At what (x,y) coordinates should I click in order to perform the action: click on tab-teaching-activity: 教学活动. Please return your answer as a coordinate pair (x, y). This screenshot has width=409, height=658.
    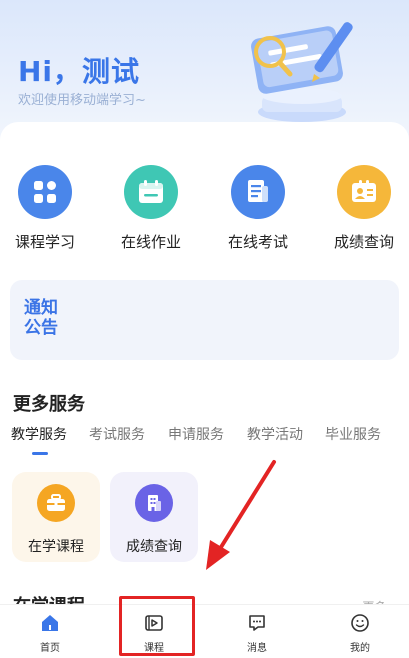
    Looking at the image, I should click on (275, 434).